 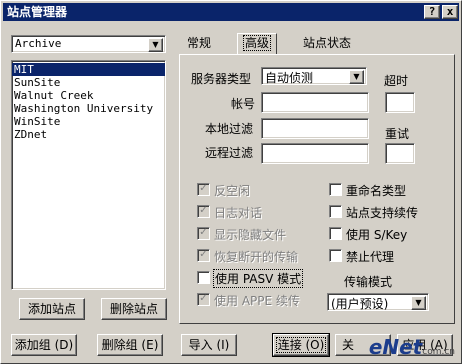 What do you see at coordinates (396, 81) in the screenshot?
I see `timeout-label: 超时` at bounding box center [396, 81].